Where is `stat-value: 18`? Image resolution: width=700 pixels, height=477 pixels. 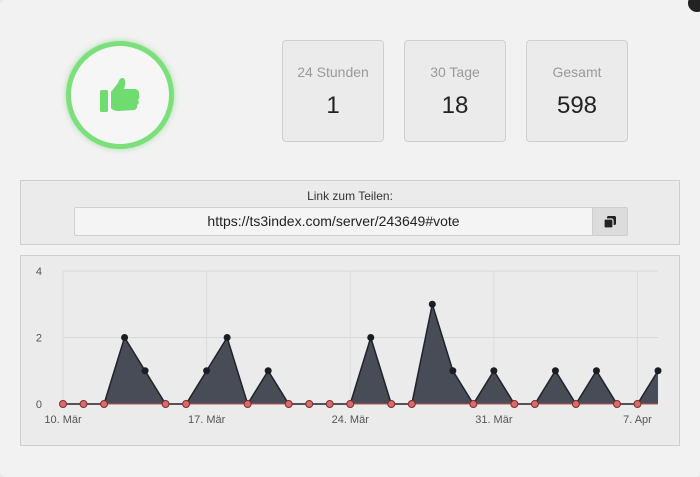 stat-value: 18 is located at coordinates (455, 105).